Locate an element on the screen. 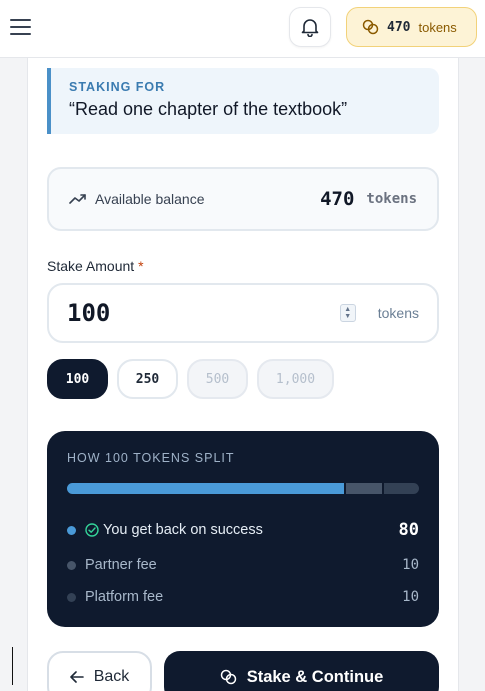 Image resolution: width=485 pixels, height=691 pixels. available-balance-value: 470 is located at coordinates (337, 199).